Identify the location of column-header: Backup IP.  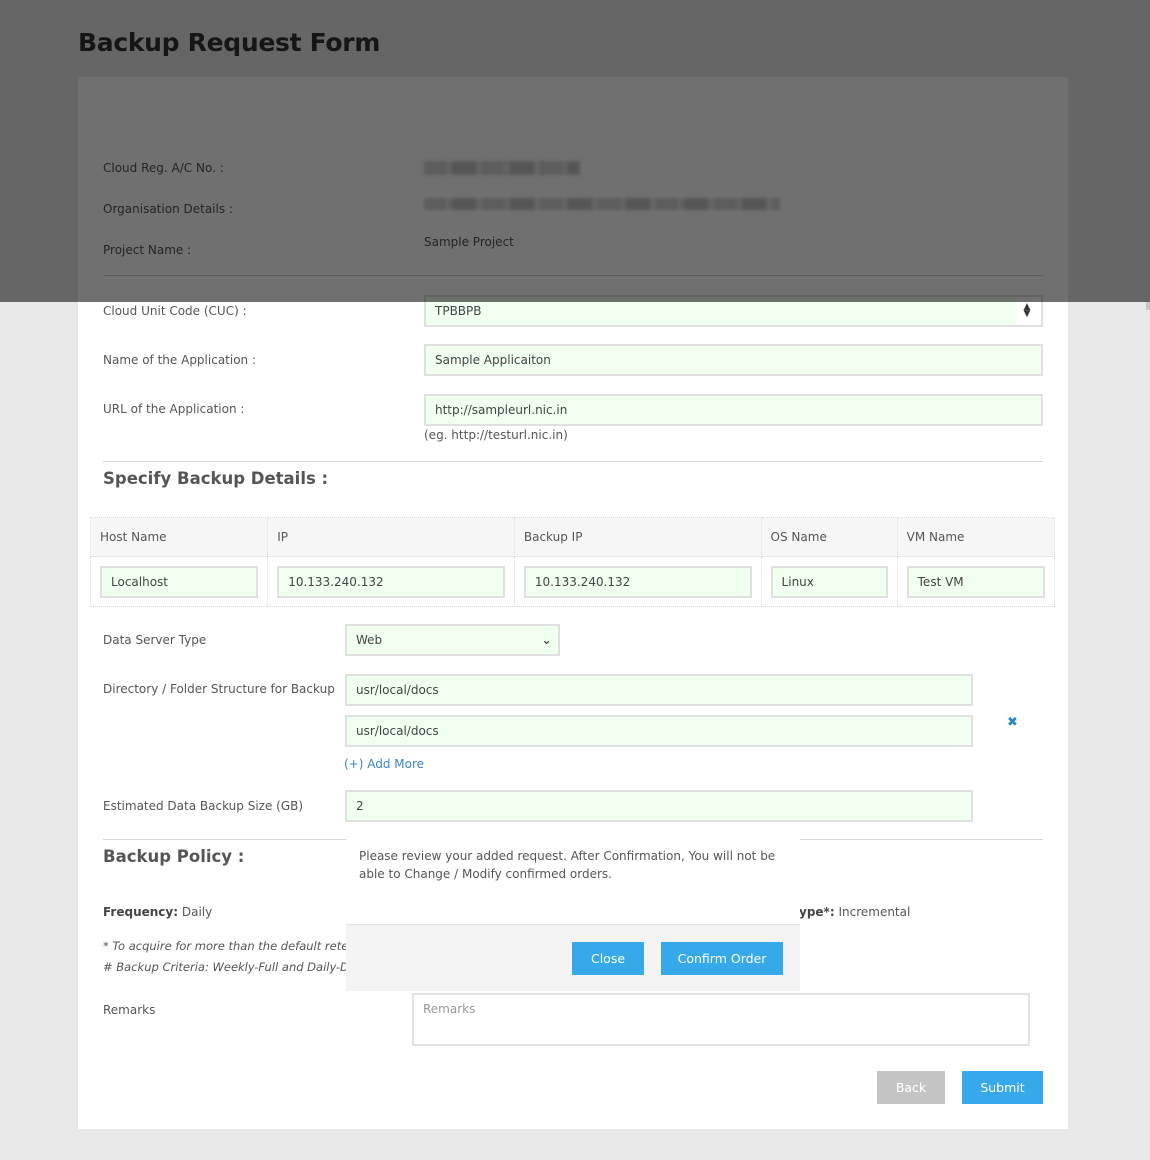
(637, 537).